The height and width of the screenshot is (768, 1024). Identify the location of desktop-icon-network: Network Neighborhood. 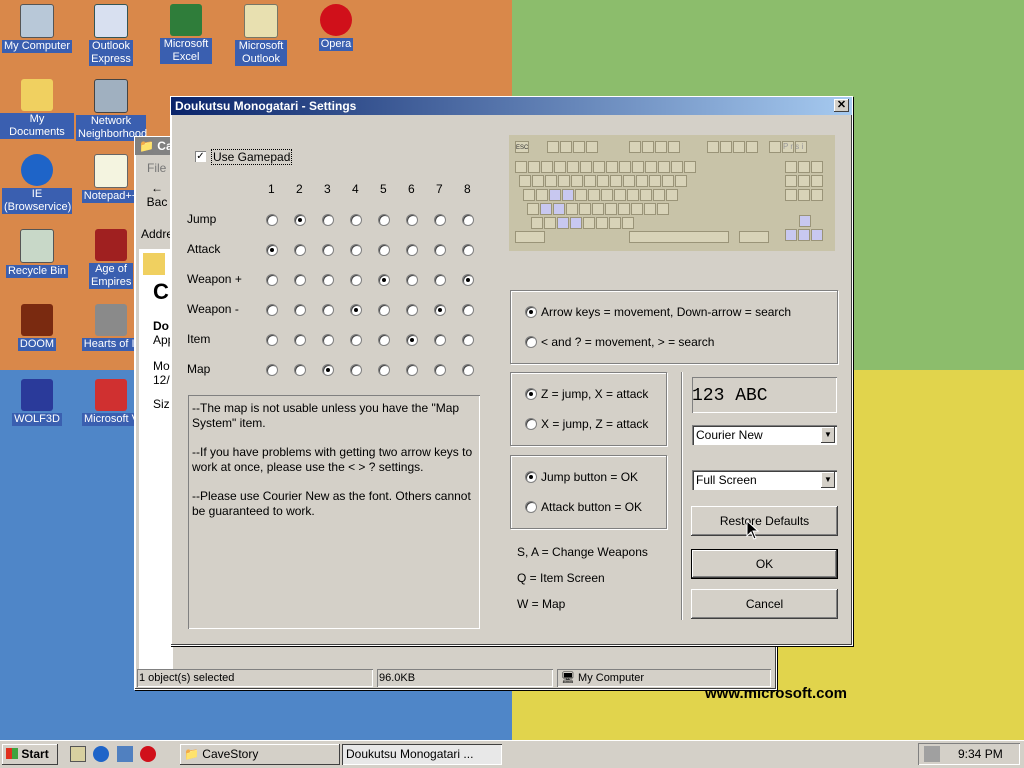
(111, 110).